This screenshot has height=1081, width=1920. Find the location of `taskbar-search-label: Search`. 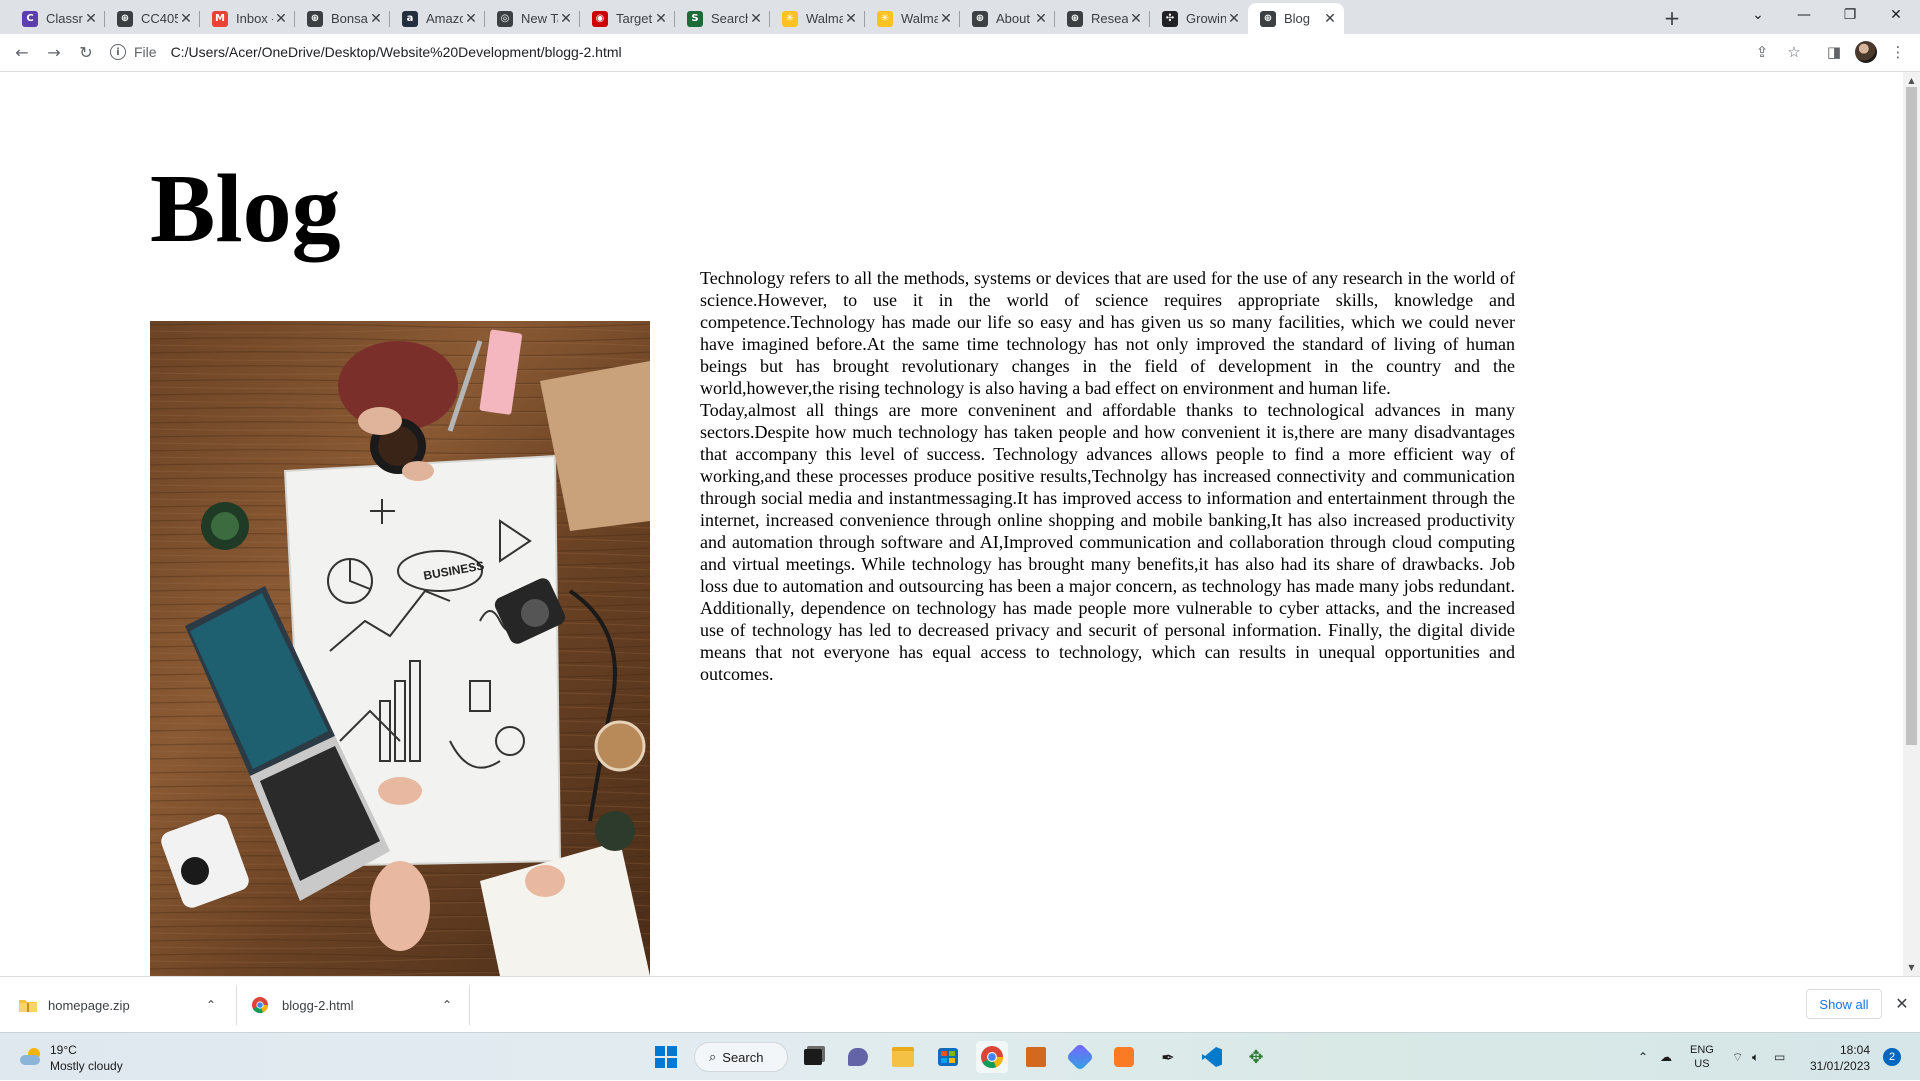

taskbar-search-label: Search is located at coordinates (743, 1057).